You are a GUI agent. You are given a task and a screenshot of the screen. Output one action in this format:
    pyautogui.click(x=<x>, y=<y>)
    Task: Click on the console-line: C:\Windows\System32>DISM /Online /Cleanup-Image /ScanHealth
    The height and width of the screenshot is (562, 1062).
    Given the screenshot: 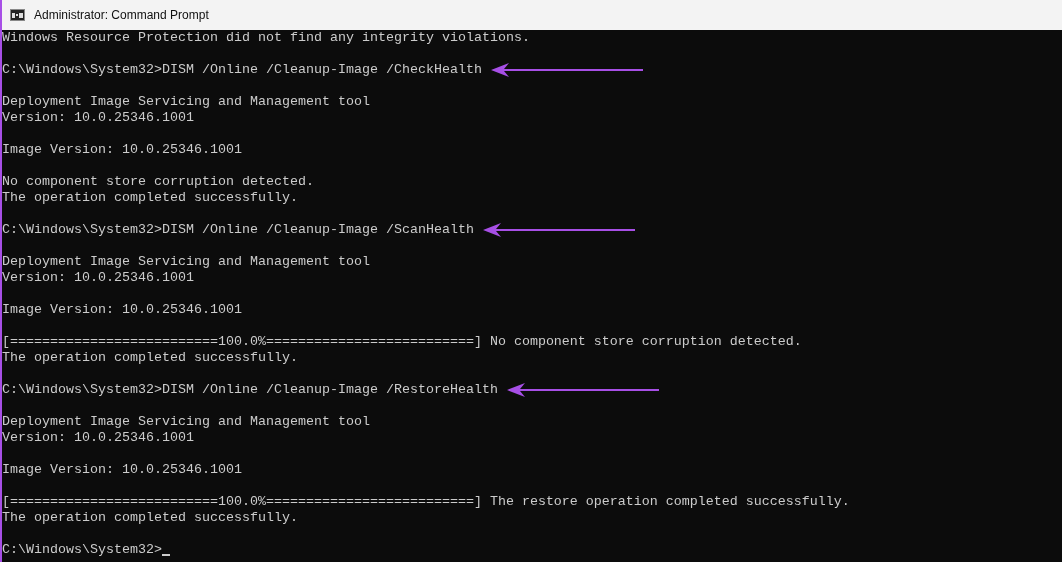 What is the action you would take?
    pyautogui.click(x=238, y=230)
    